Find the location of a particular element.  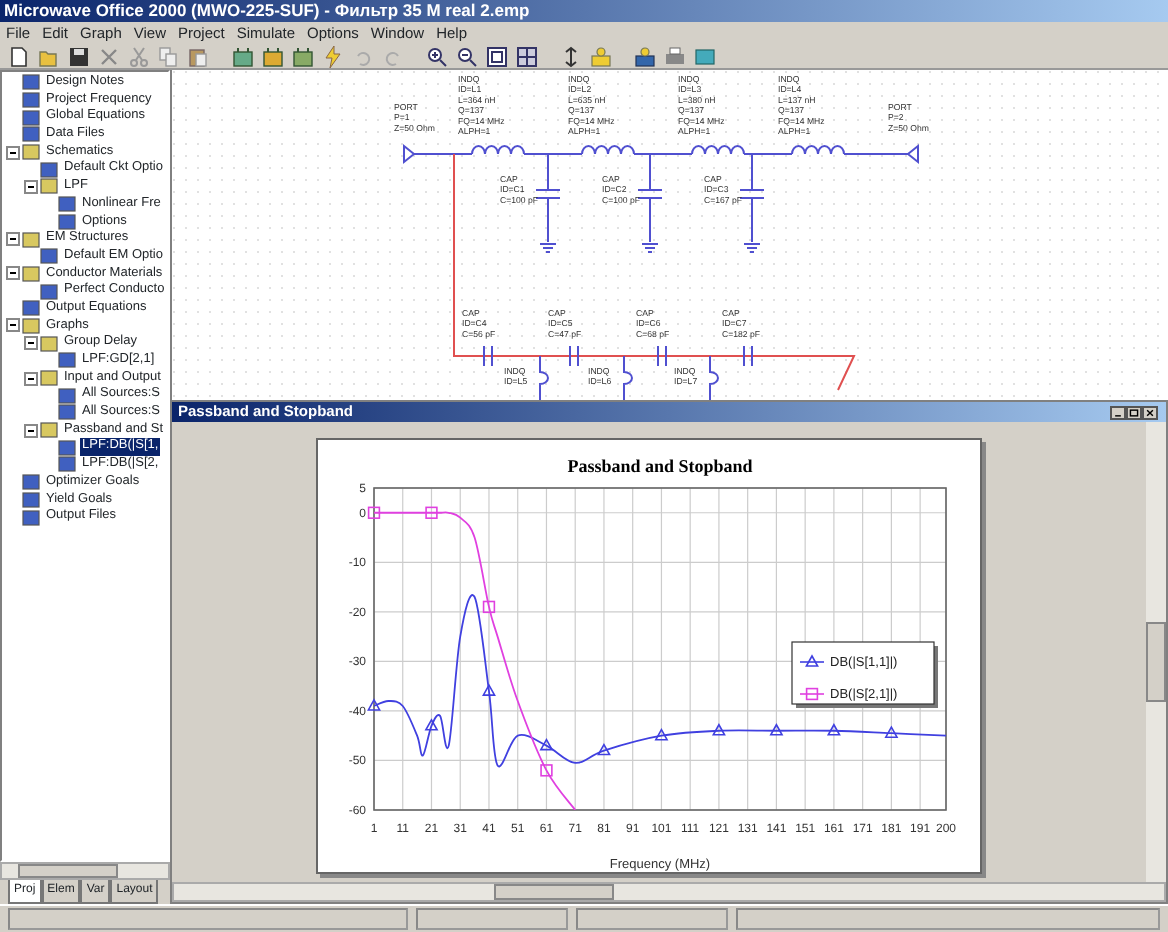

legend-box is located at coordinates (863, 673).